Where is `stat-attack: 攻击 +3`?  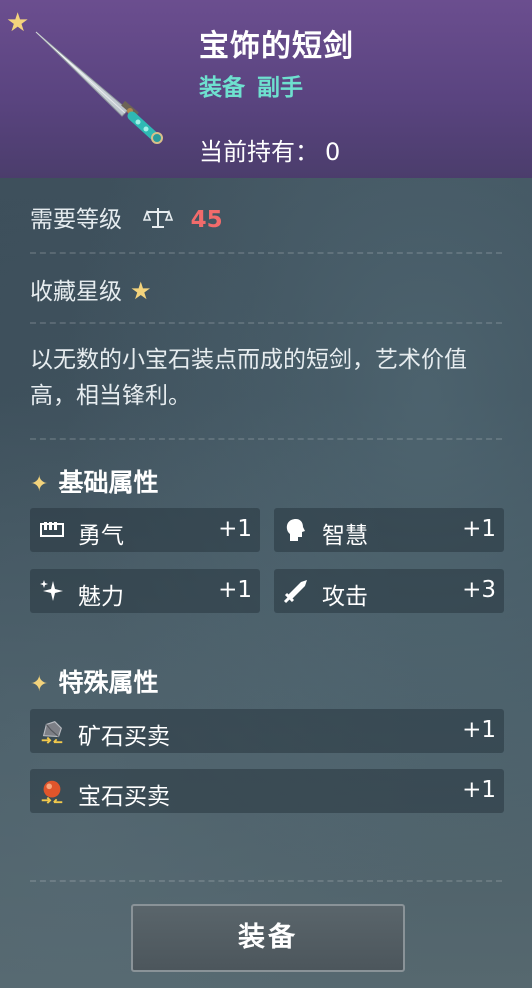
stat-attack: 攻击 +3 is located at coordinates (389, 591).